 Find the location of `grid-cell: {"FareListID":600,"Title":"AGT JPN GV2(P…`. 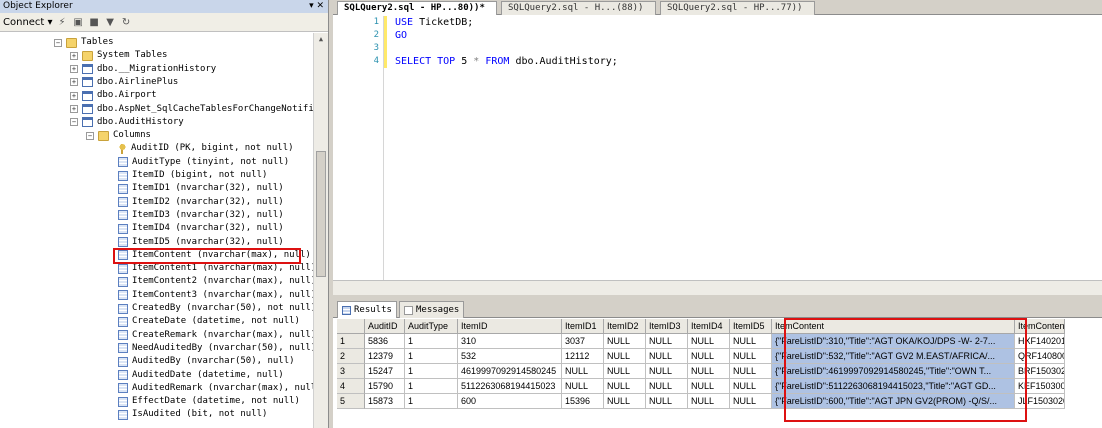

grid-cell: {"FareListID":600,"Title":"AGT JPN GV2(P… is located at coordinates (893, 401).